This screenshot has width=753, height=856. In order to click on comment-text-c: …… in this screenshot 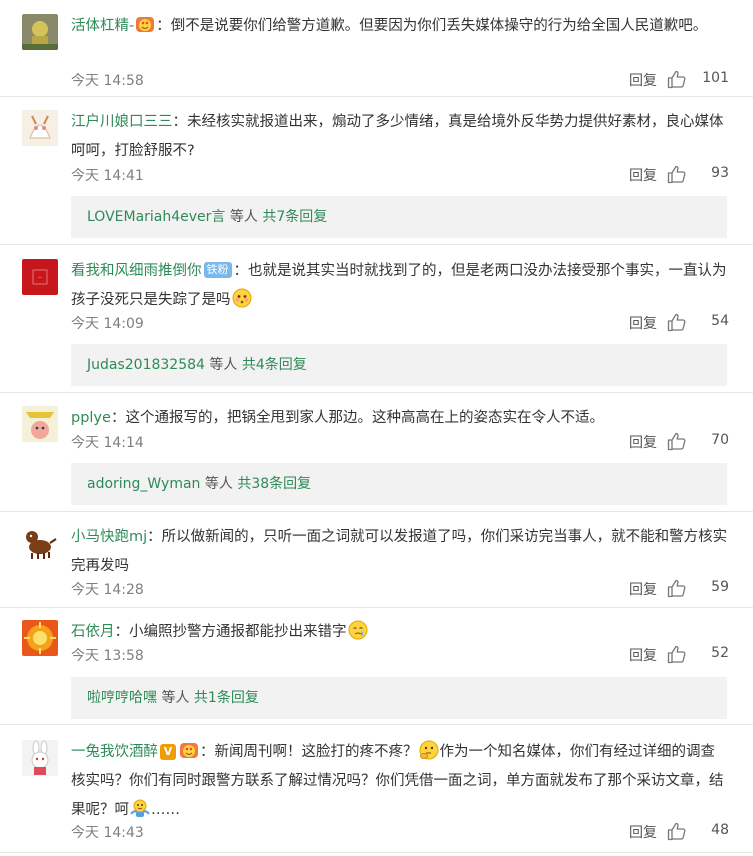, I will do `click(165, 810)`.